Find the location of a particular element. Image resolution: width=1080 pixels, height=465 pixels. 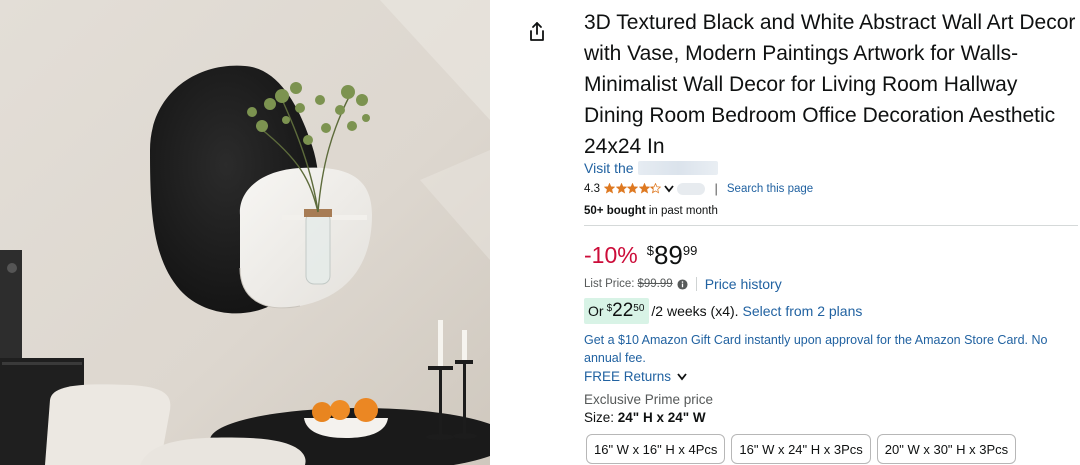

info-icon is located at coordinates (682, 284).